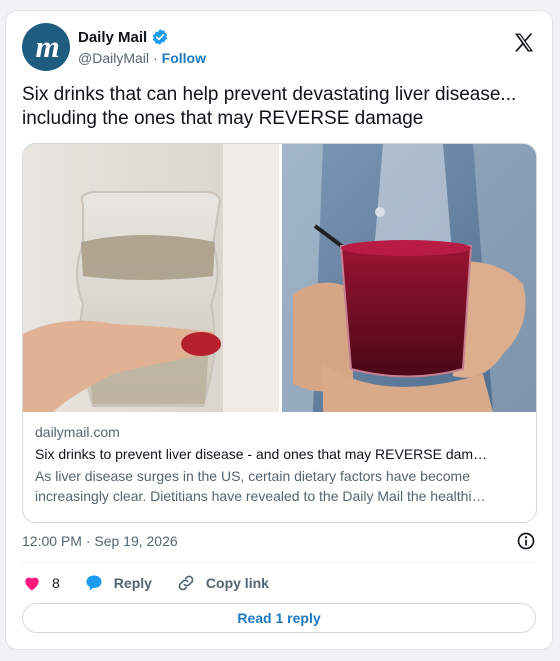 This screenshot has width=560, height=661. I want to click on handle-row: @DailyMail · Follow, so click(142, 58).